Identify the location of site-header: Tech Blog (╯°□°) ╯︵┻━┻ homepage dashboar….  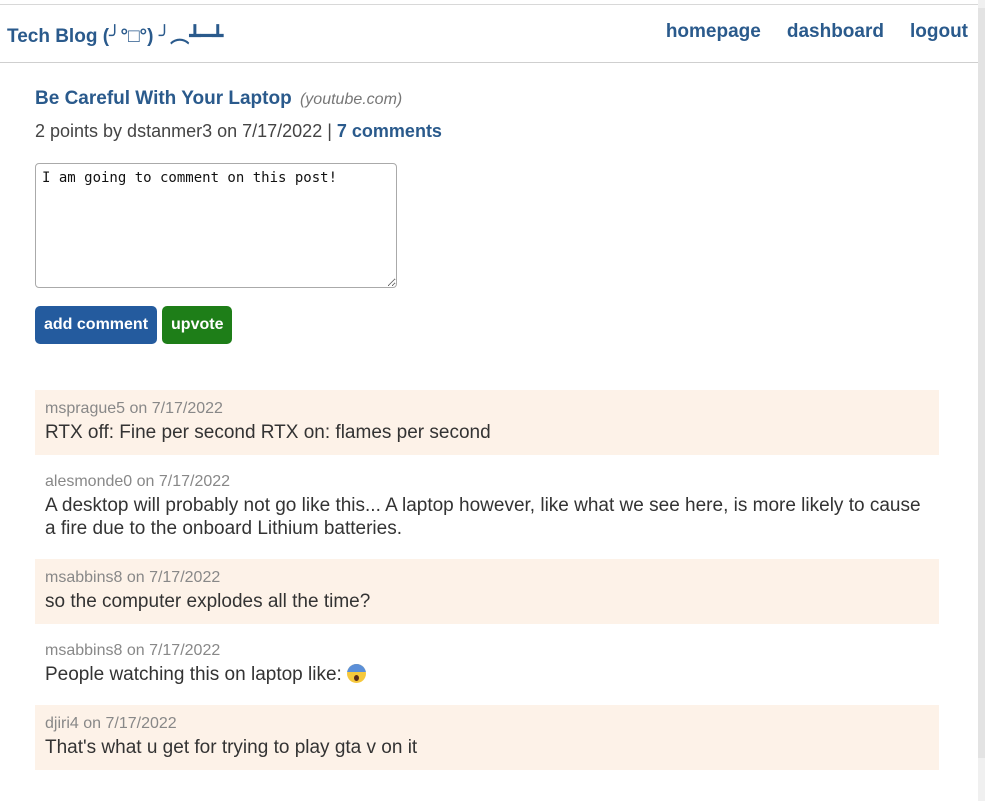
(489, 34).